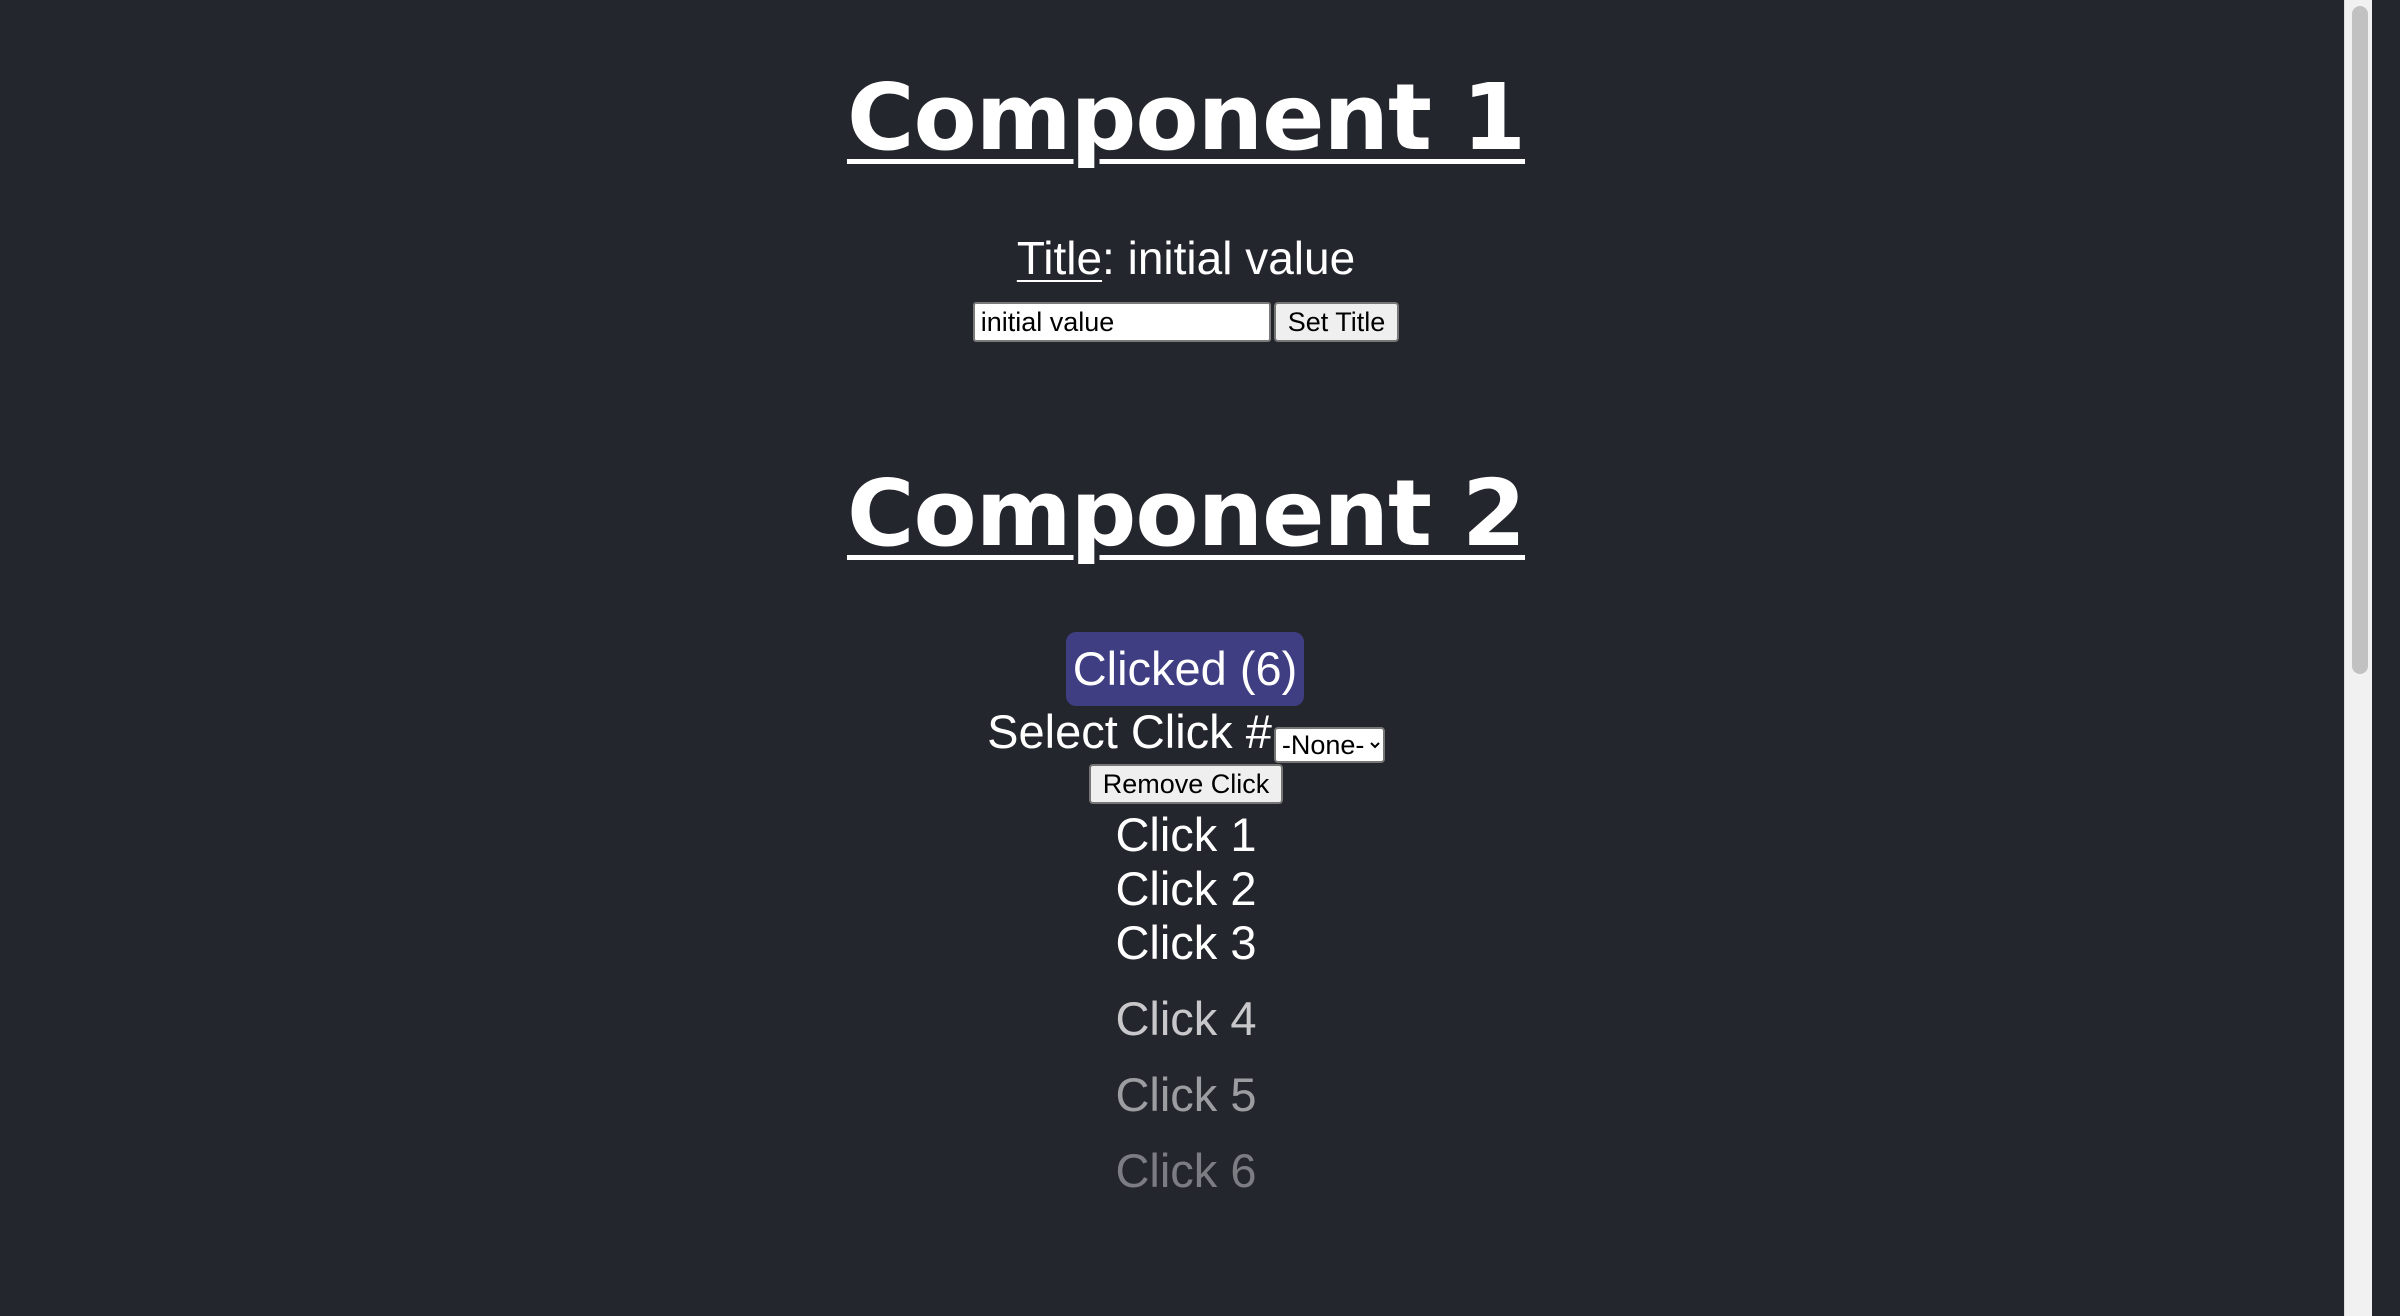  I want to click on component-2-heading: Component 2, so click(1186, 513).